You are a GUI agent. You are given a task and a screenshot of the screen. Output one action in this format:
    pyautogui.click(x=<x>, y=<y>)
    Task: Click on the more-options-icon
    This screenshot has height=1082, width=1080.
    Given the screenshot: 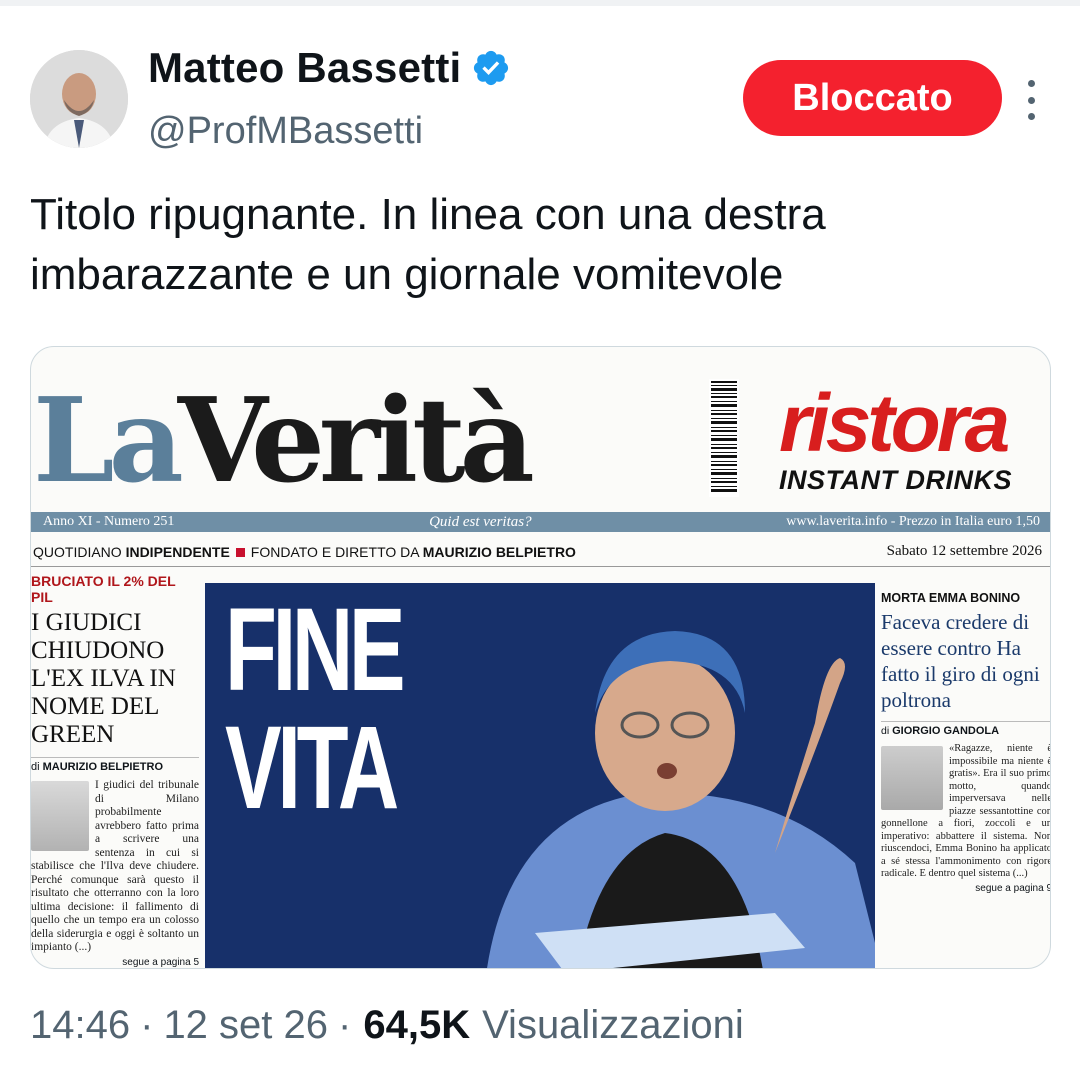 What is the action you would take?
    pyautogui.click(x=1031, y=100)
    